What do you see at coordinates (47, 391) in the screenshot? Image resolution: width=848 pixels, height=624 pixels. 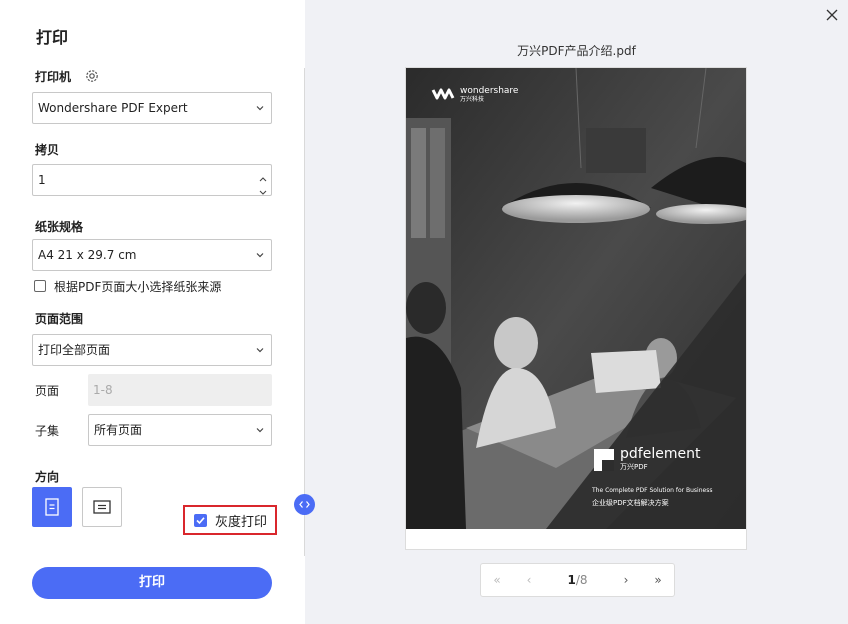 I see `pages-label: 页面` at bounding box center [47, 391].